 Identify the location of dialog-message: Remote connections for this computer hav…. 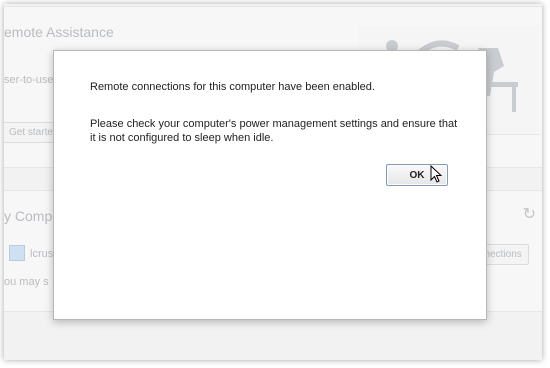
(232, 87).